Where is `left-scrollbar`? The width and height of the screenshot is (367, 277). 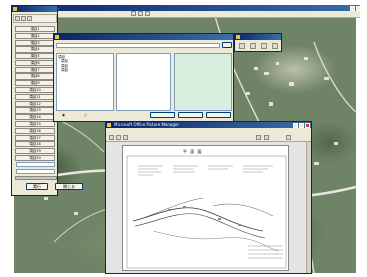
left-scrollbar is located at coordinates (36, 178).